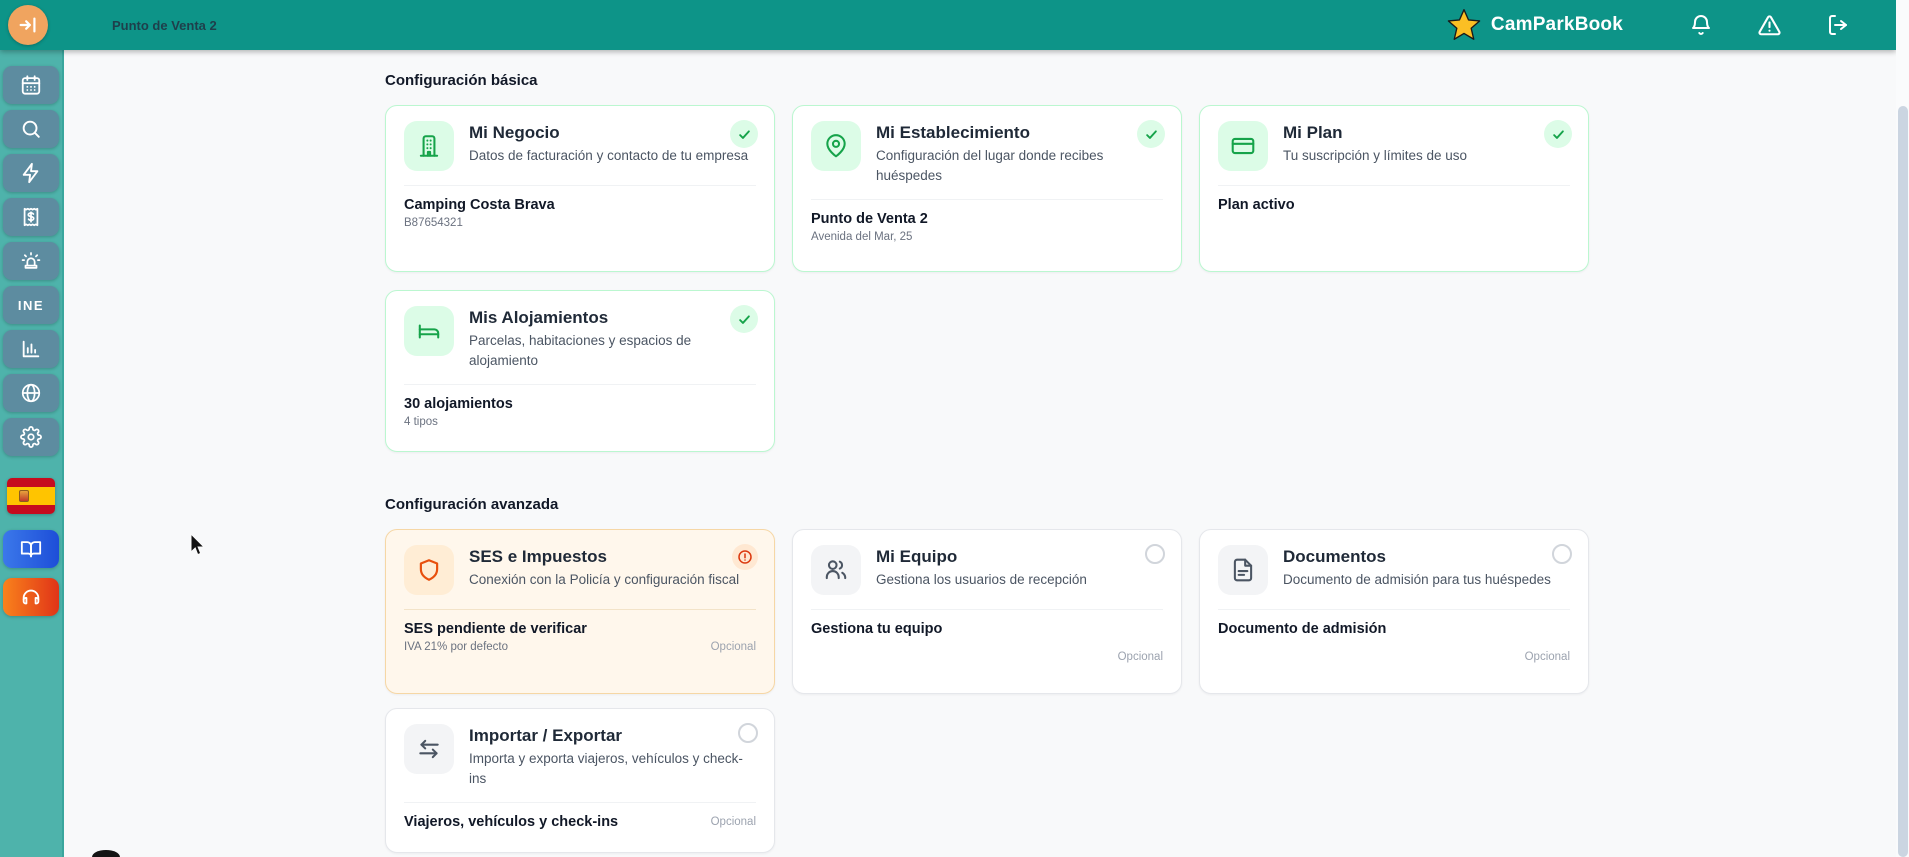  Describe the element at coordinates (1256, 205) in the screenshot. I see `card-value: Plan activo` at that location.